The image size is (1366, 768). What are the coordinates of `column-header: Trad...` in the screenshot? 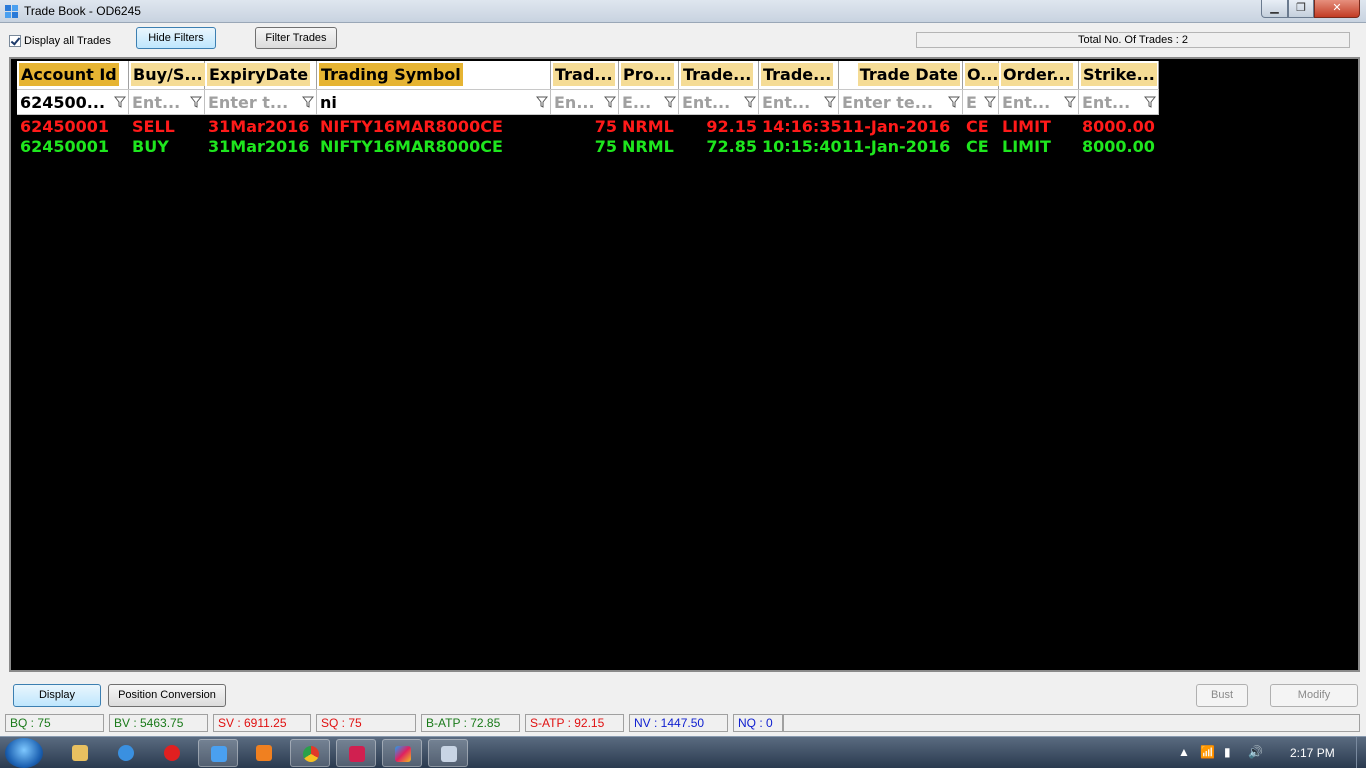 It's located at (585, 75).